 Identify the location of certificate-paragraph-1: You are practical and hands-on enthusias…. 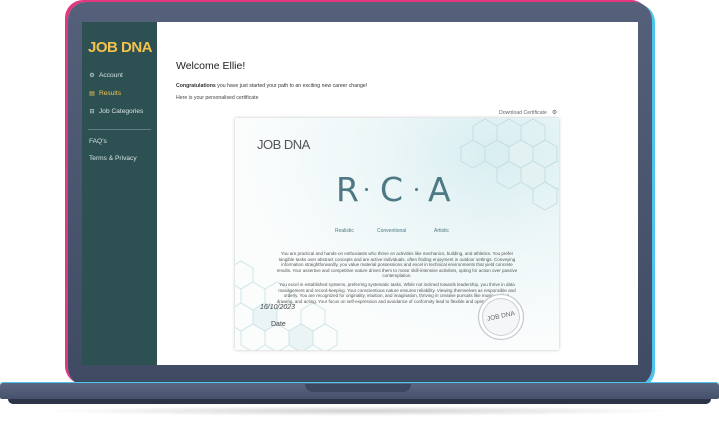
(397, 264).